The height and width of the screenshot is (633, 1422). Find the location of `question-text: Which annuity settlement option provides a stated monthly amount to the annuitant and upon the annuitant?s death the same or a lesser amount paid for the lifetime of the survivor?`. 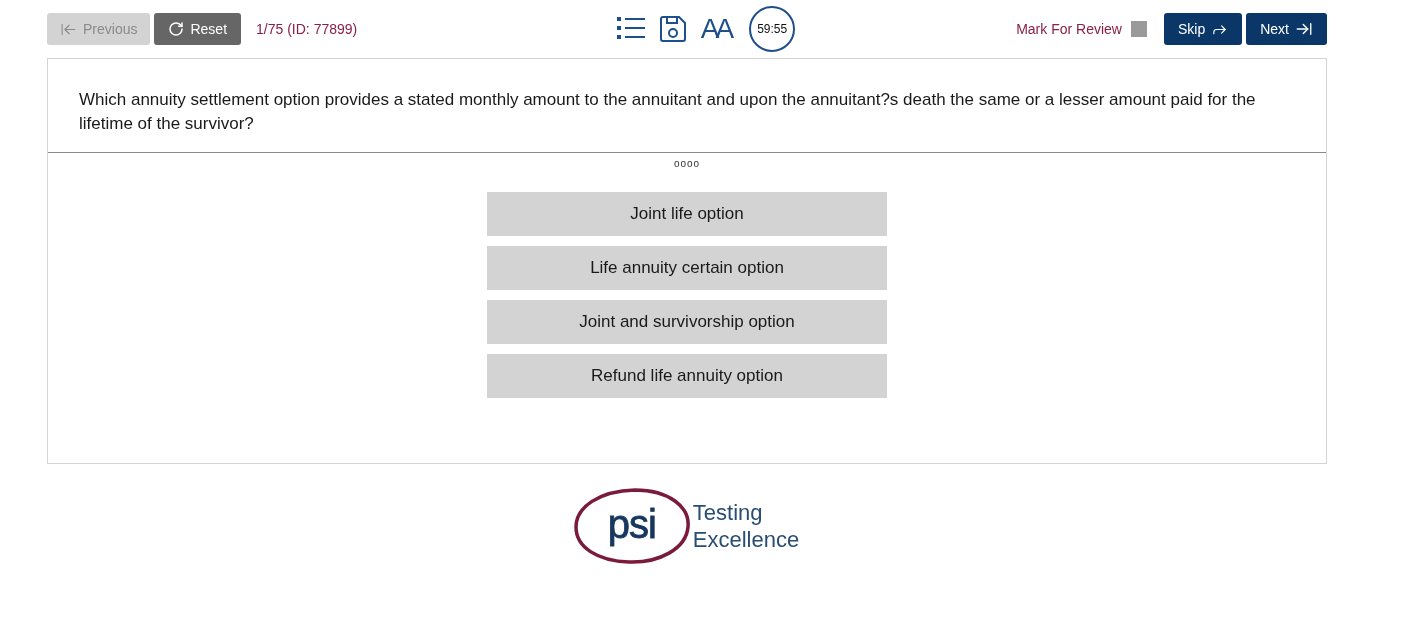

question-text: Which annuity settlement option provides a stated monthly amount to the annuitant and upon the annuitant?s death the same or a lesser amount paid for the lifetime of the survivor? is located at coordinates (667, 112).